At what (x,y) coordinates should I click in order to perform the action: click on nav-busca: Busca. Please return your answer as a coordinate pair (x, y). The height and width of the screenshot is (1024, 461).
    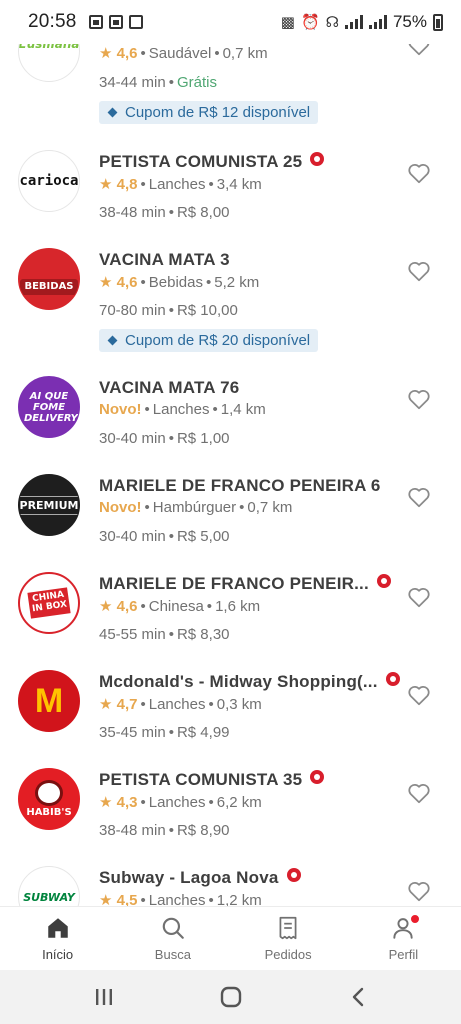
    Looking at the image, I should click on (172, 938).